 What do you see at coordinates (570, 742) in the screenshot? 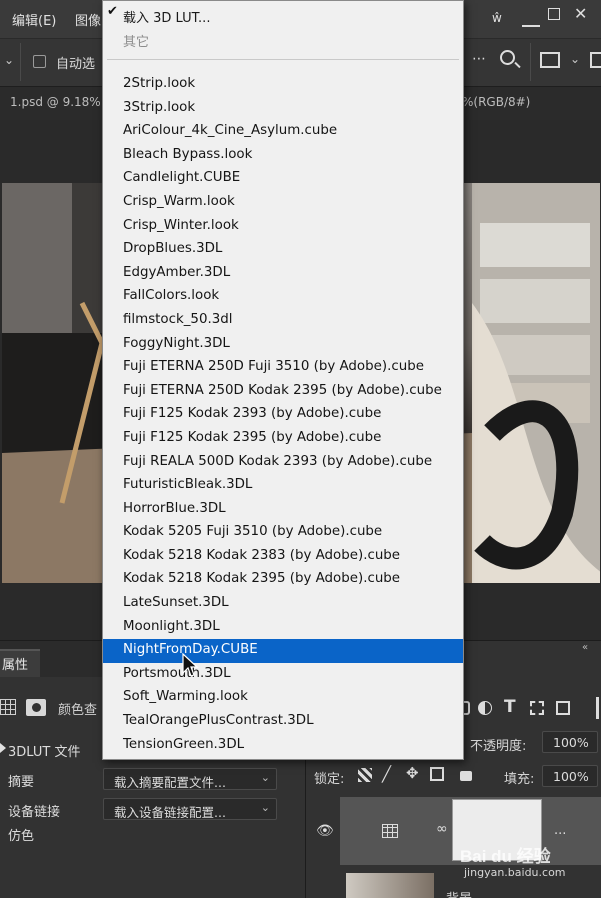
I see `opacity-input: 100%` at bounding box center [570, 742].